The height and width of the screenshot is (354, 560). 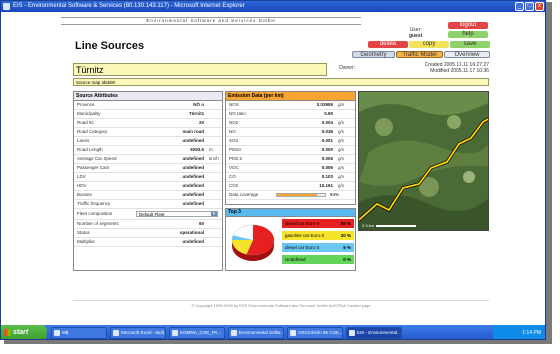 I want to click on emission-header: Emission Data (per km), so click(x=290, y=96).